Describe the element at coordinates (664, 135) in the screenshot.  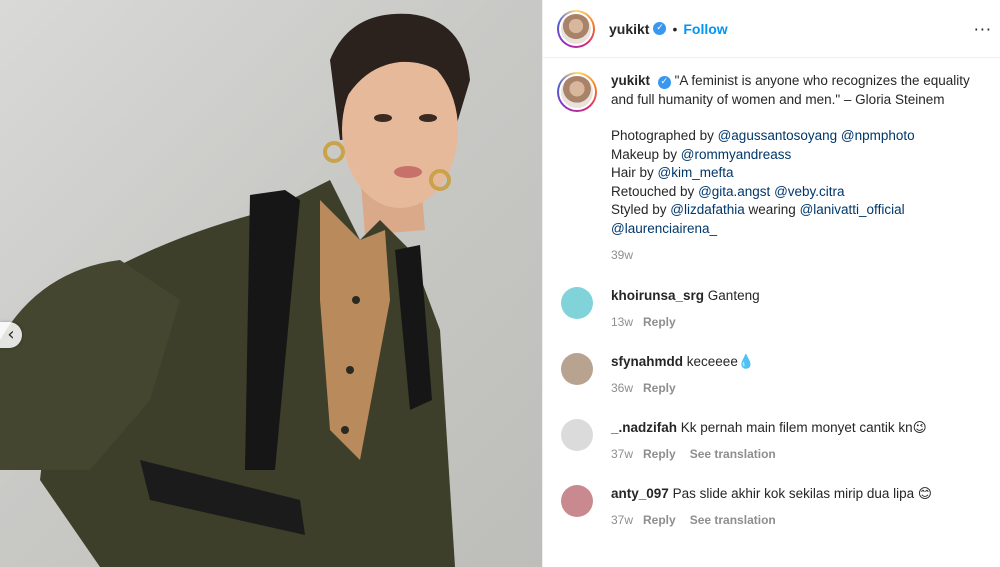
I see `credit-prefix: Photographed by` at that location.